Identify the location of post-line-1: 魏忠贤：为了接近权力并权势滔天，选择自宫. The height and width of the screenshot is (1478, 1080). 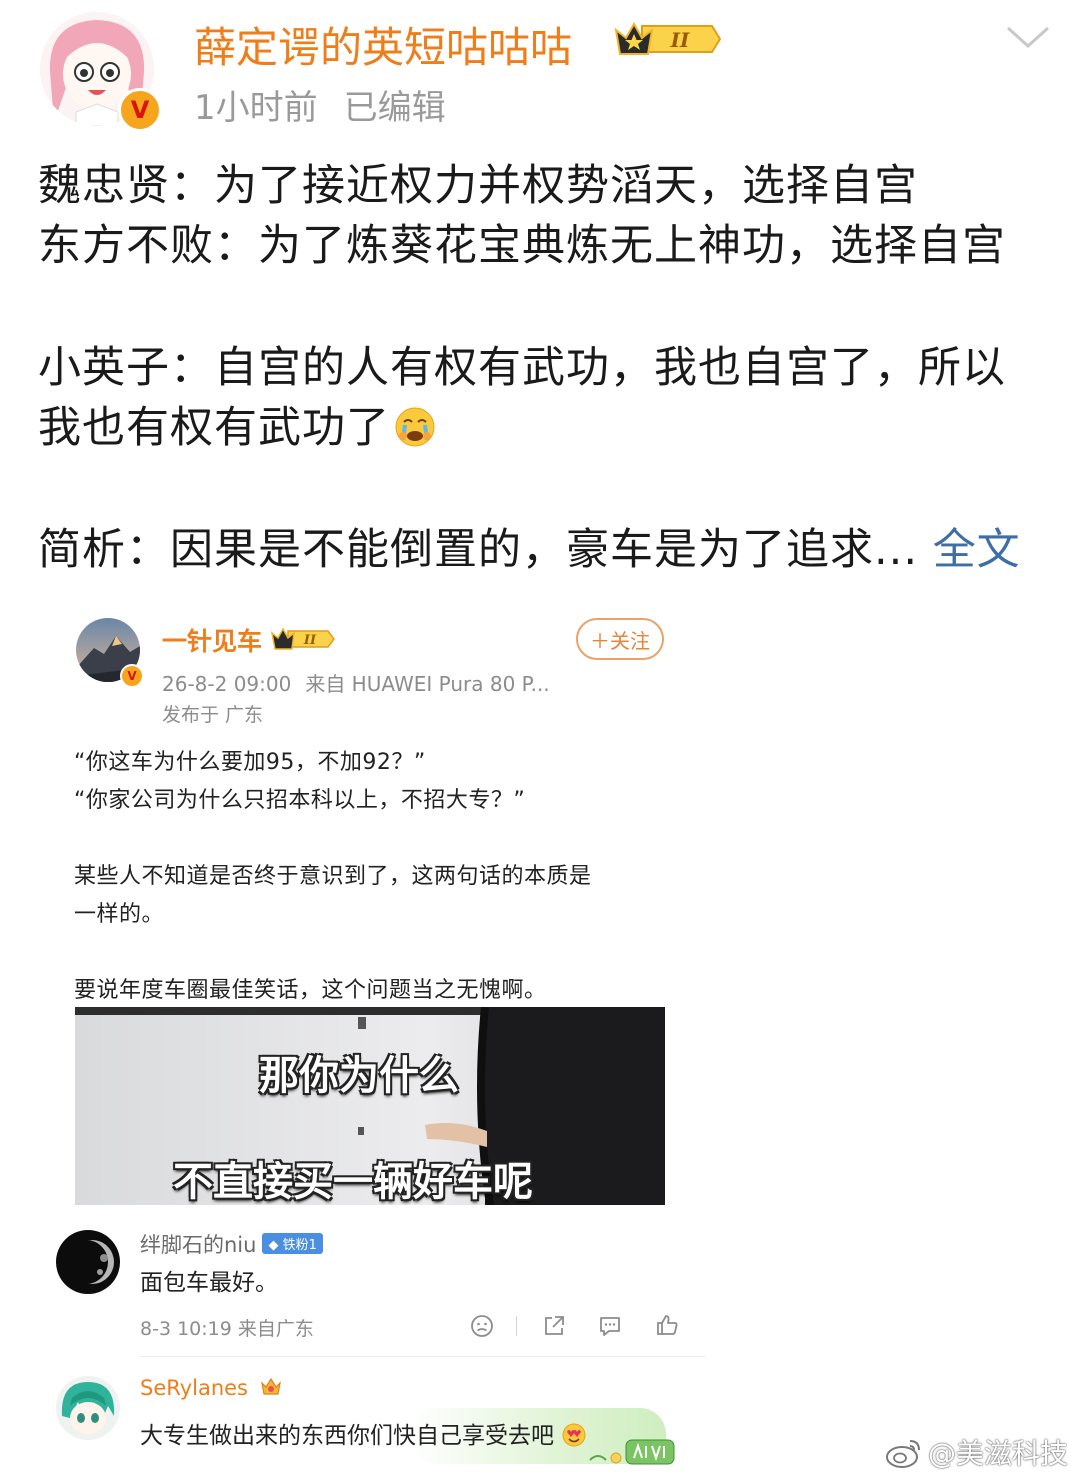
(478, 186).